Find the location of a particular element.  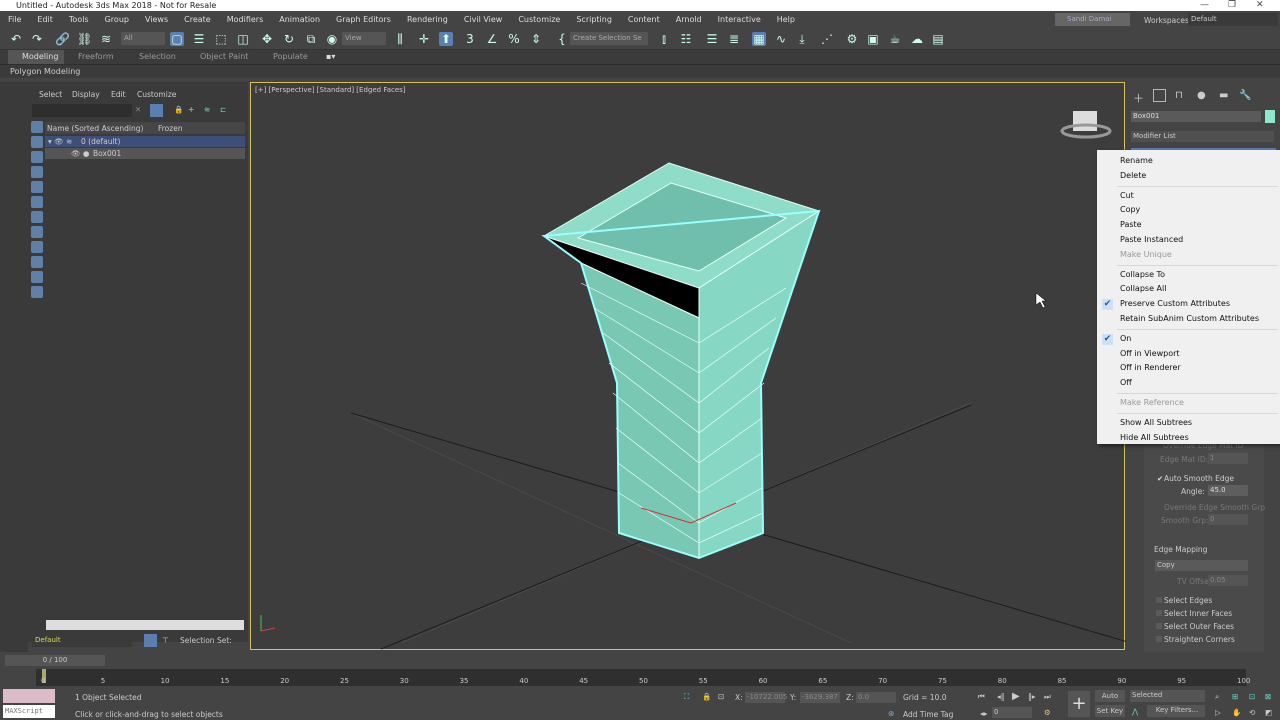

add-time-tag-button: Add Time Tag is located at coordinates (928, 714).